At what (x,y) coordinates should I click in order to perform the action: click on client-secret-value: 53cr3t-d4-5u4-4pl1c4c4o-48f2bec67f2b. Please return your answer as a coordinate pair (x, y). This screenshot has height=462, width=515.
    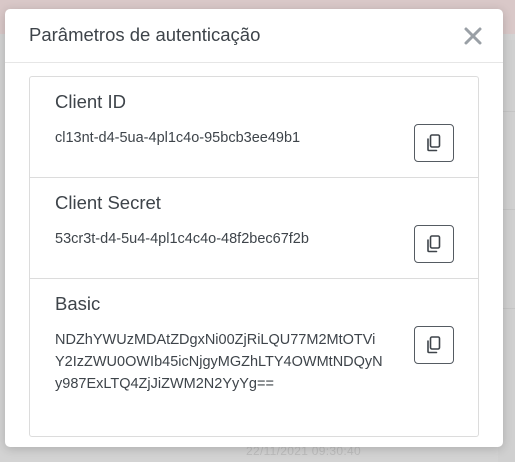
    Looking at the image, I should click on (182, 239).